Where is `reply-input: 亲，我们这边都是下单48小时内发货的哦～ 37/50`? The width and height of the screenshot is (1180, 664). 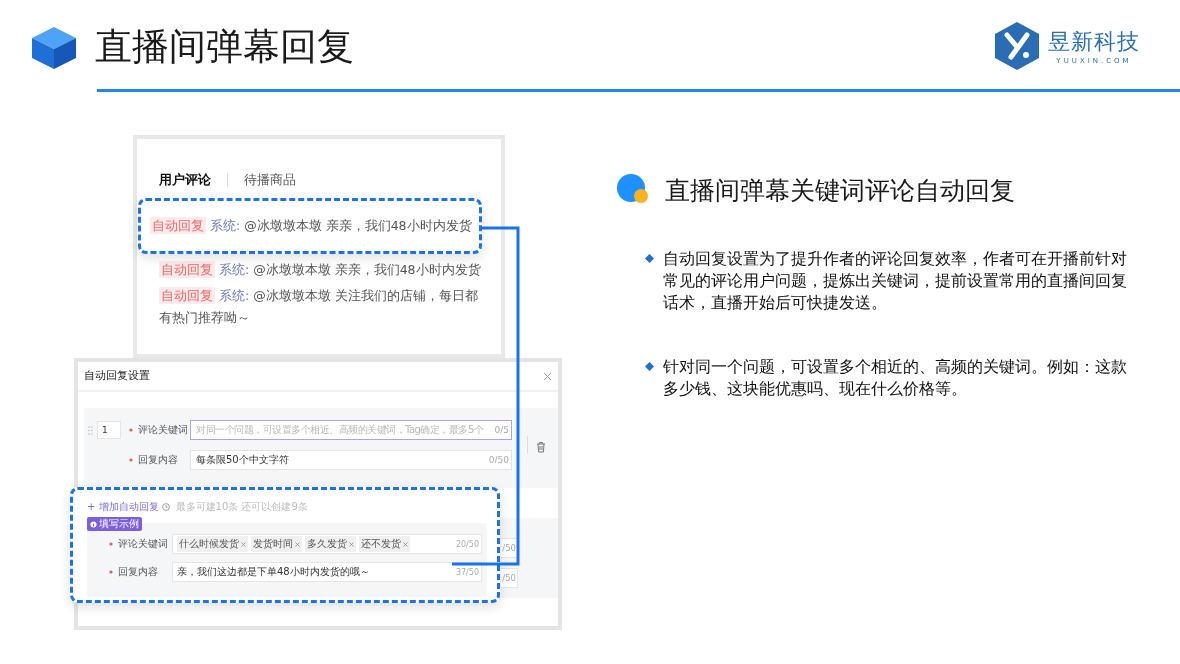 reply-input: 亲，我们这边都是下单48小时内发货的哦～ 37/50 is located at coordinates (327, 572).